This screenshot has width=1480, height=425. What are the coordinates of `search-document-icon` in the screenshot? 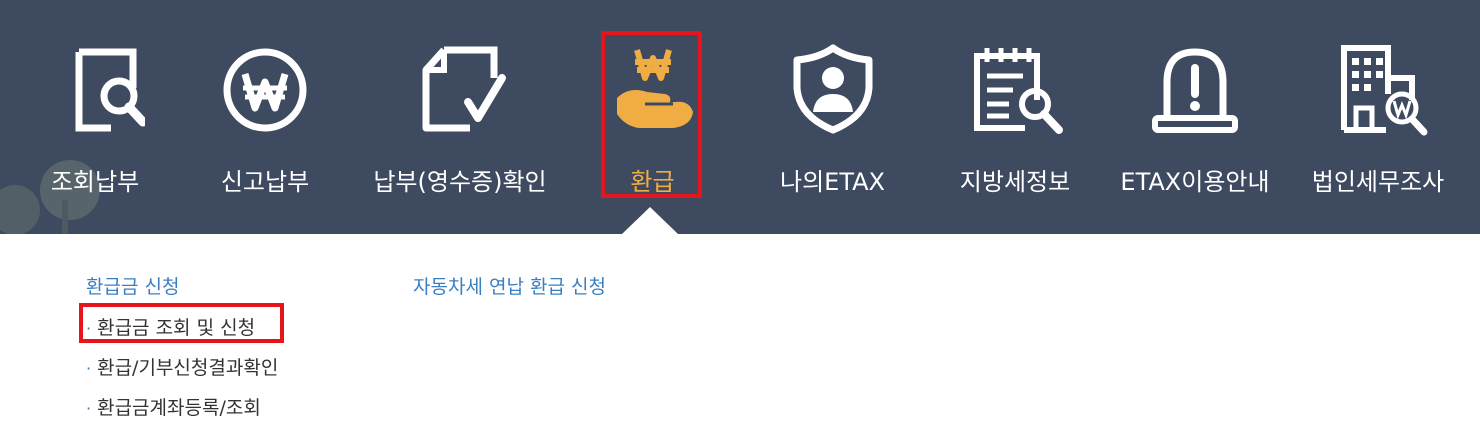 It's located at (110, 90).